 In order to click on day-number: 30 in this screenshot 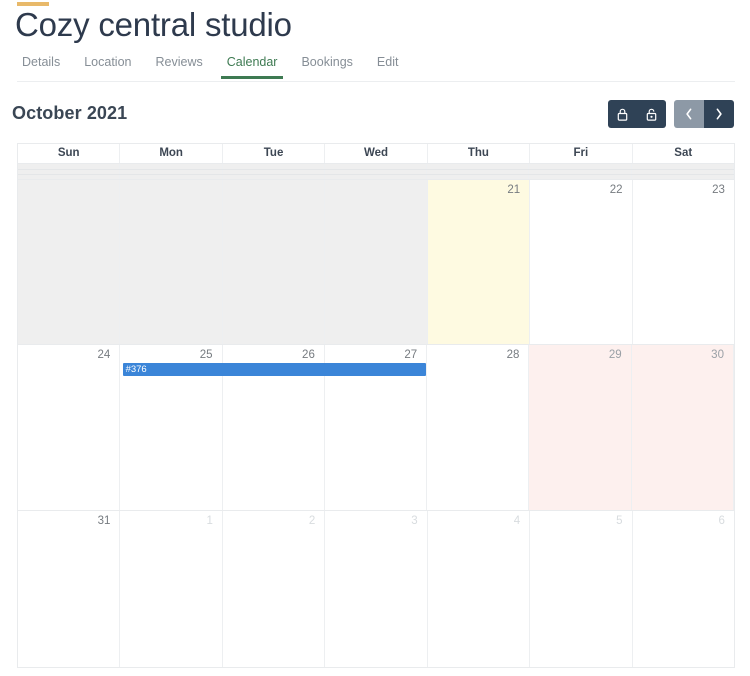, I will do `click(717, 355)`.